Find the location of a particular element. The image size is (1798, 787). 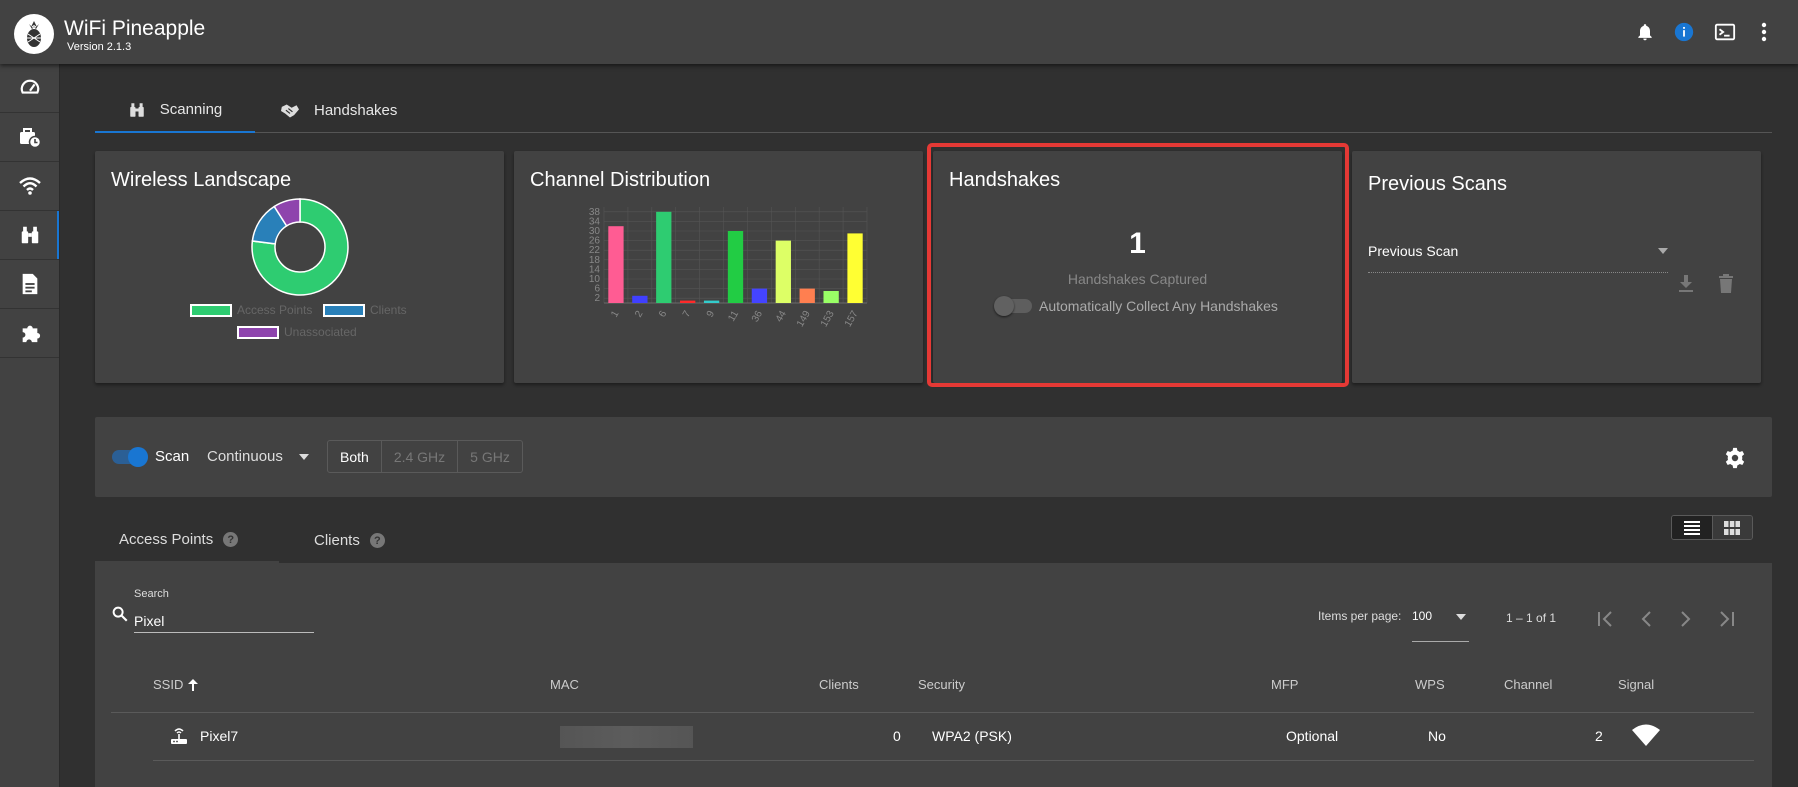

recon-binoculars-icon is located at coordinates (29, 235).